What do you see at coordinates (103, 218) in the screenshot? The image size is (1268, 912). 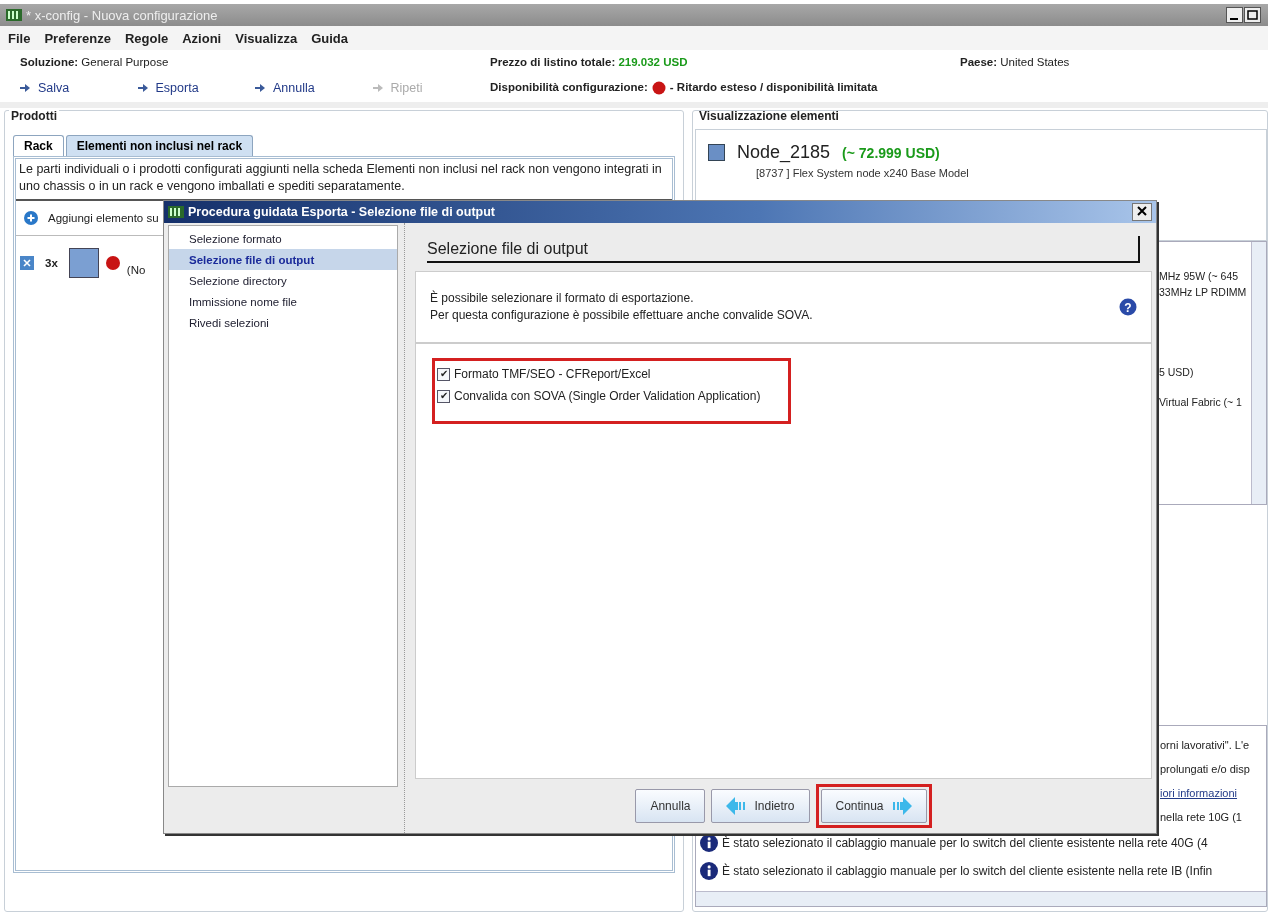 I see `add-item-label: Aggiungi elemento su` at bounding box center [103, 218].